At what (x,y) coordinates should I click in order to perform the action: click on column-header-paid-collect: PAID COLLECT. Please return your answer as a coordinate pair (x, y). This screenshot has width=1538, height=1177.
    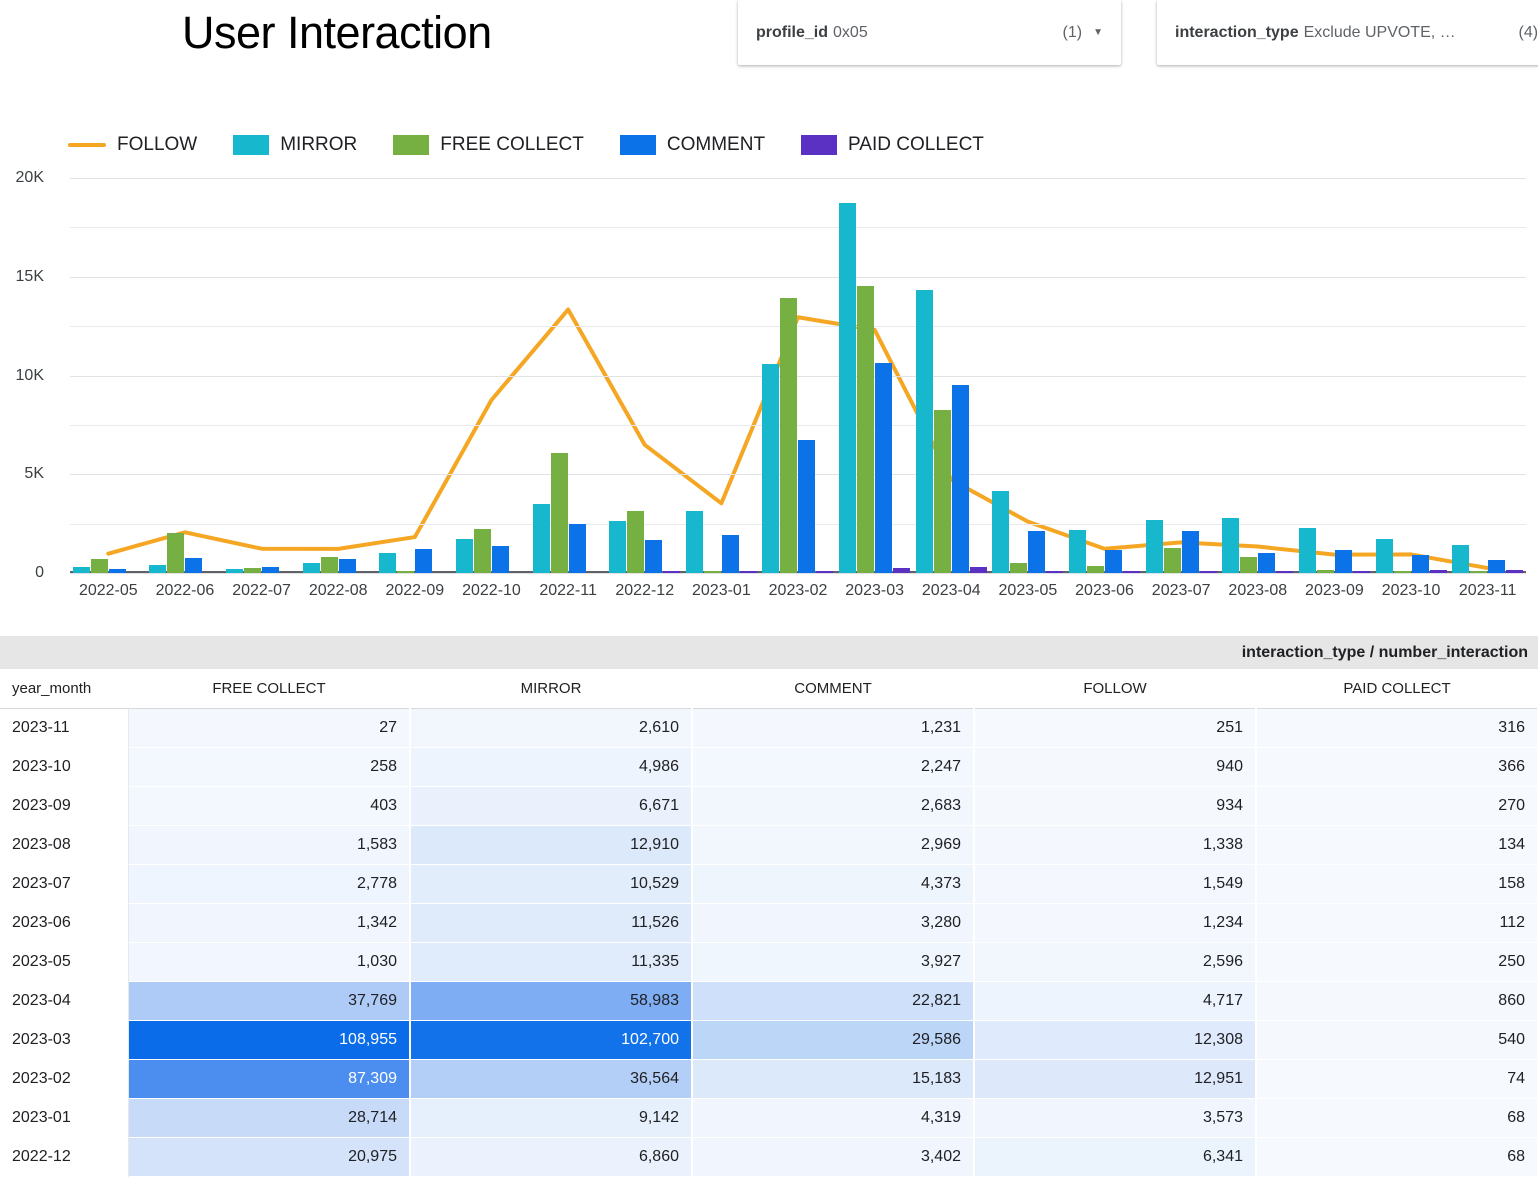
    Looking at the image, I should click on (1397, 689).